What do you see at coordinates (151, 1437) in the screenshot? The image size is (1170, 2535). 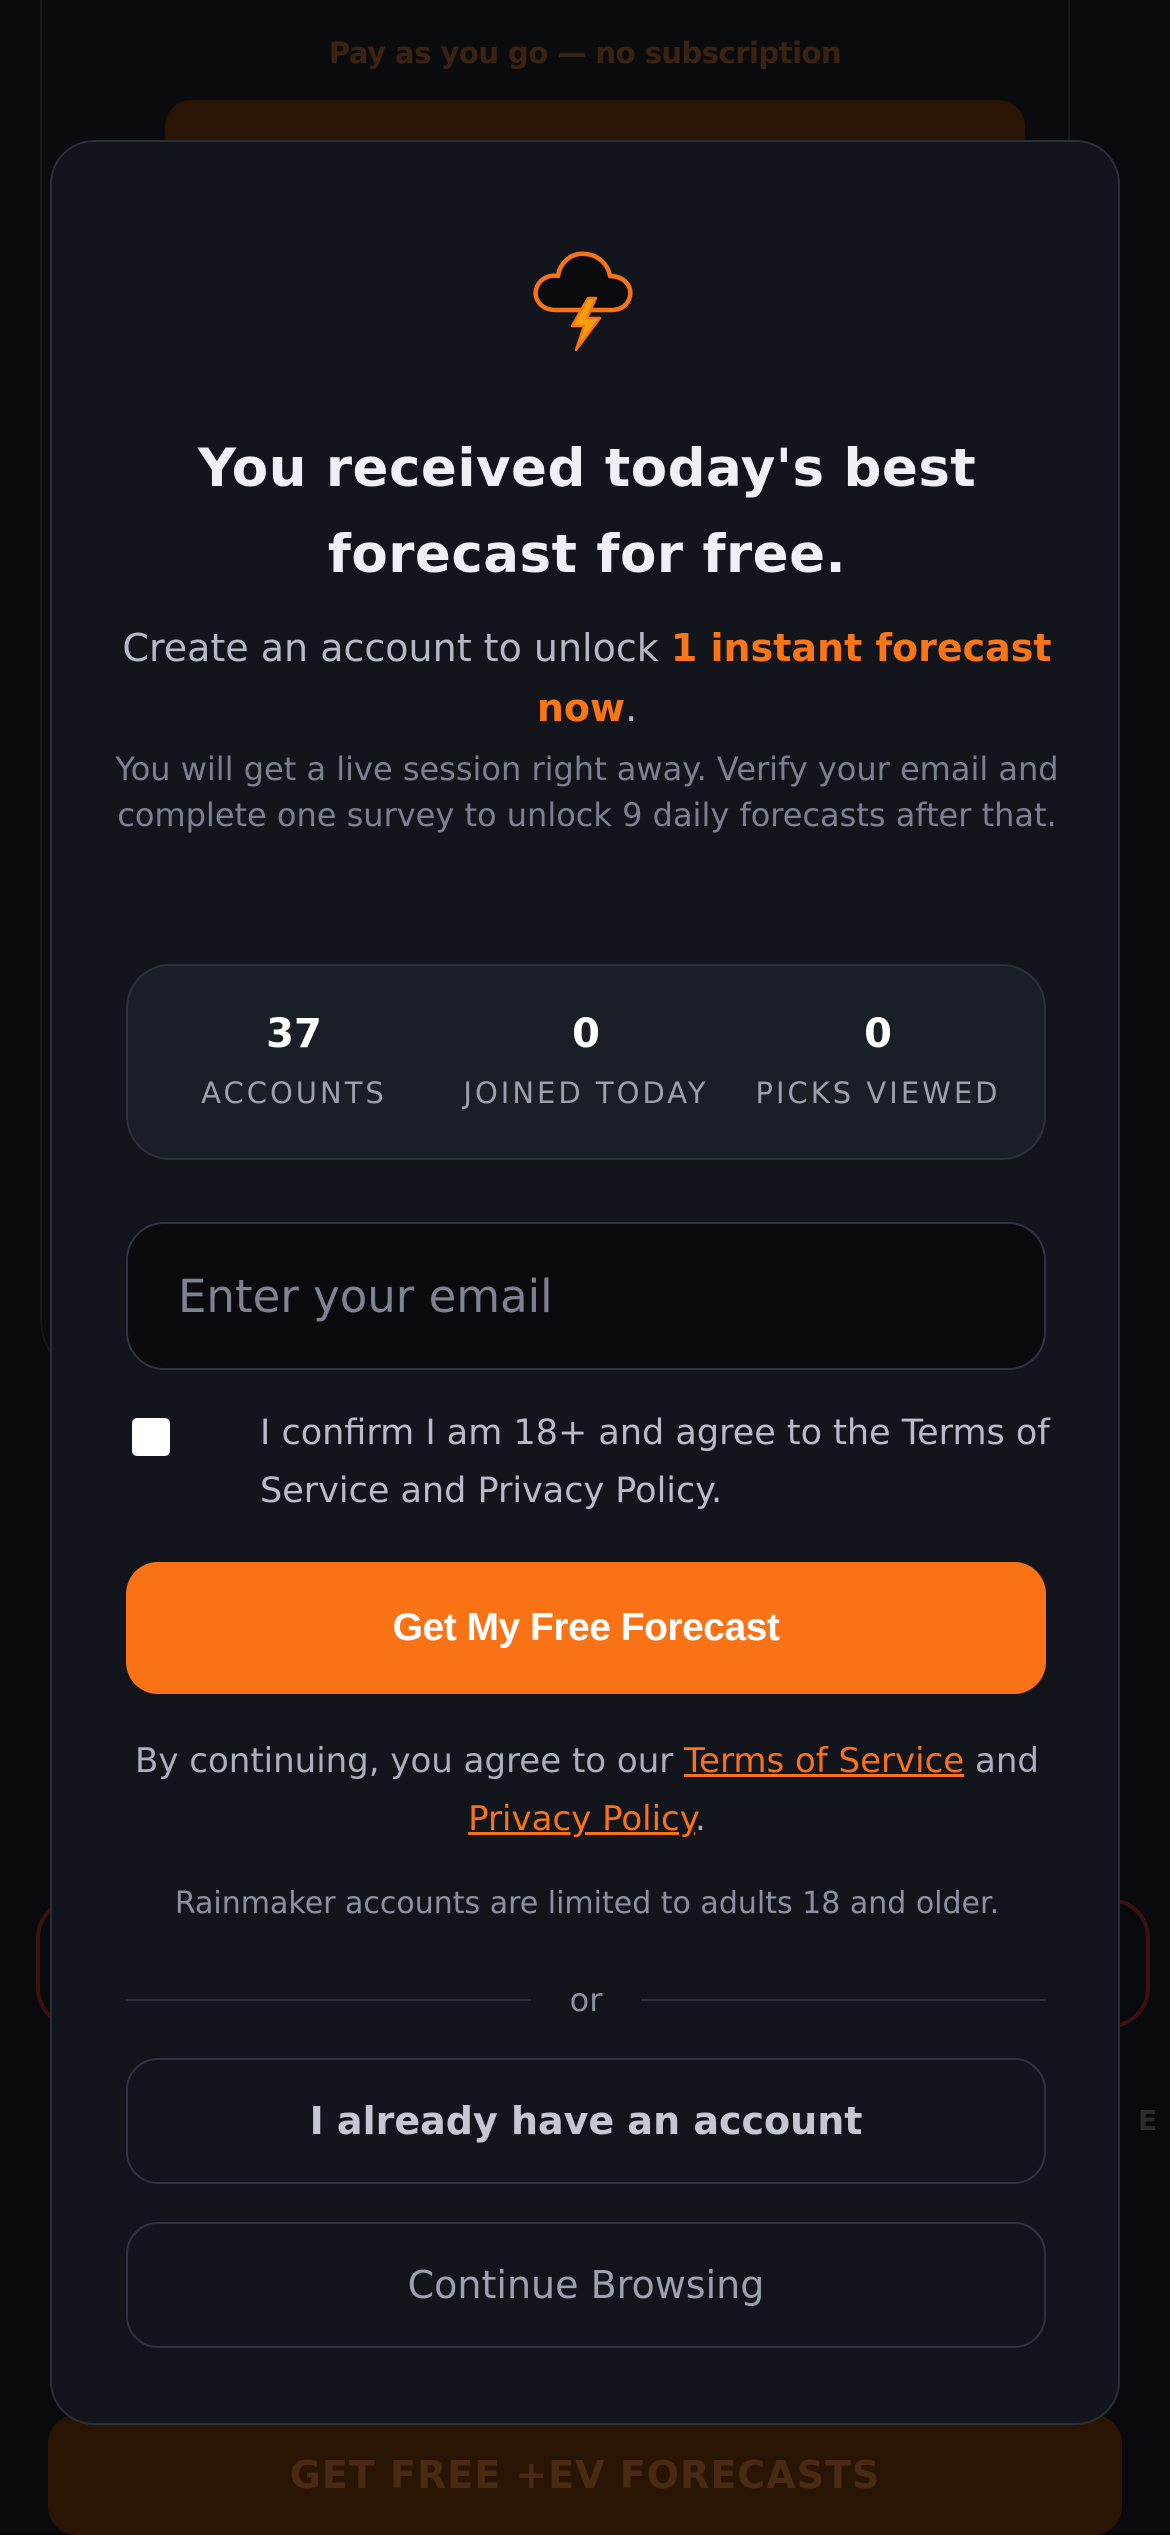 I see `age-consent-checkbox` at bounding box center [151, 1437].